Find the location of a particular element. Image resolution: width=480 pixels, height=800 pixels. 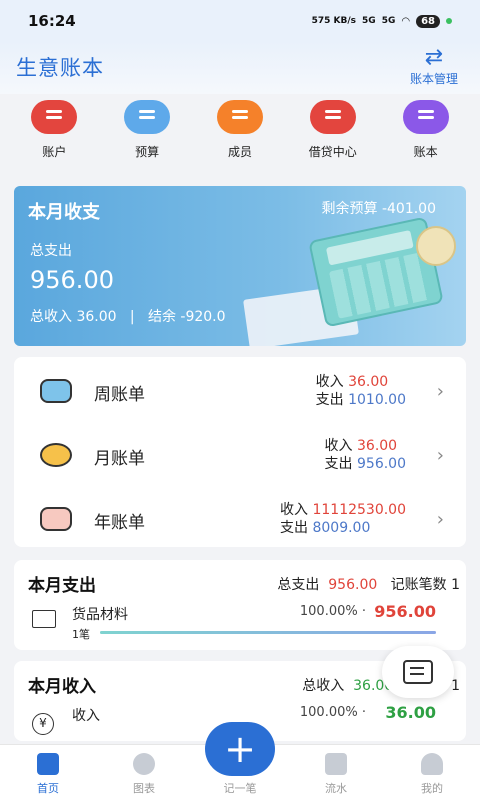

plus-icon: + is located at coordinates (240, 749).